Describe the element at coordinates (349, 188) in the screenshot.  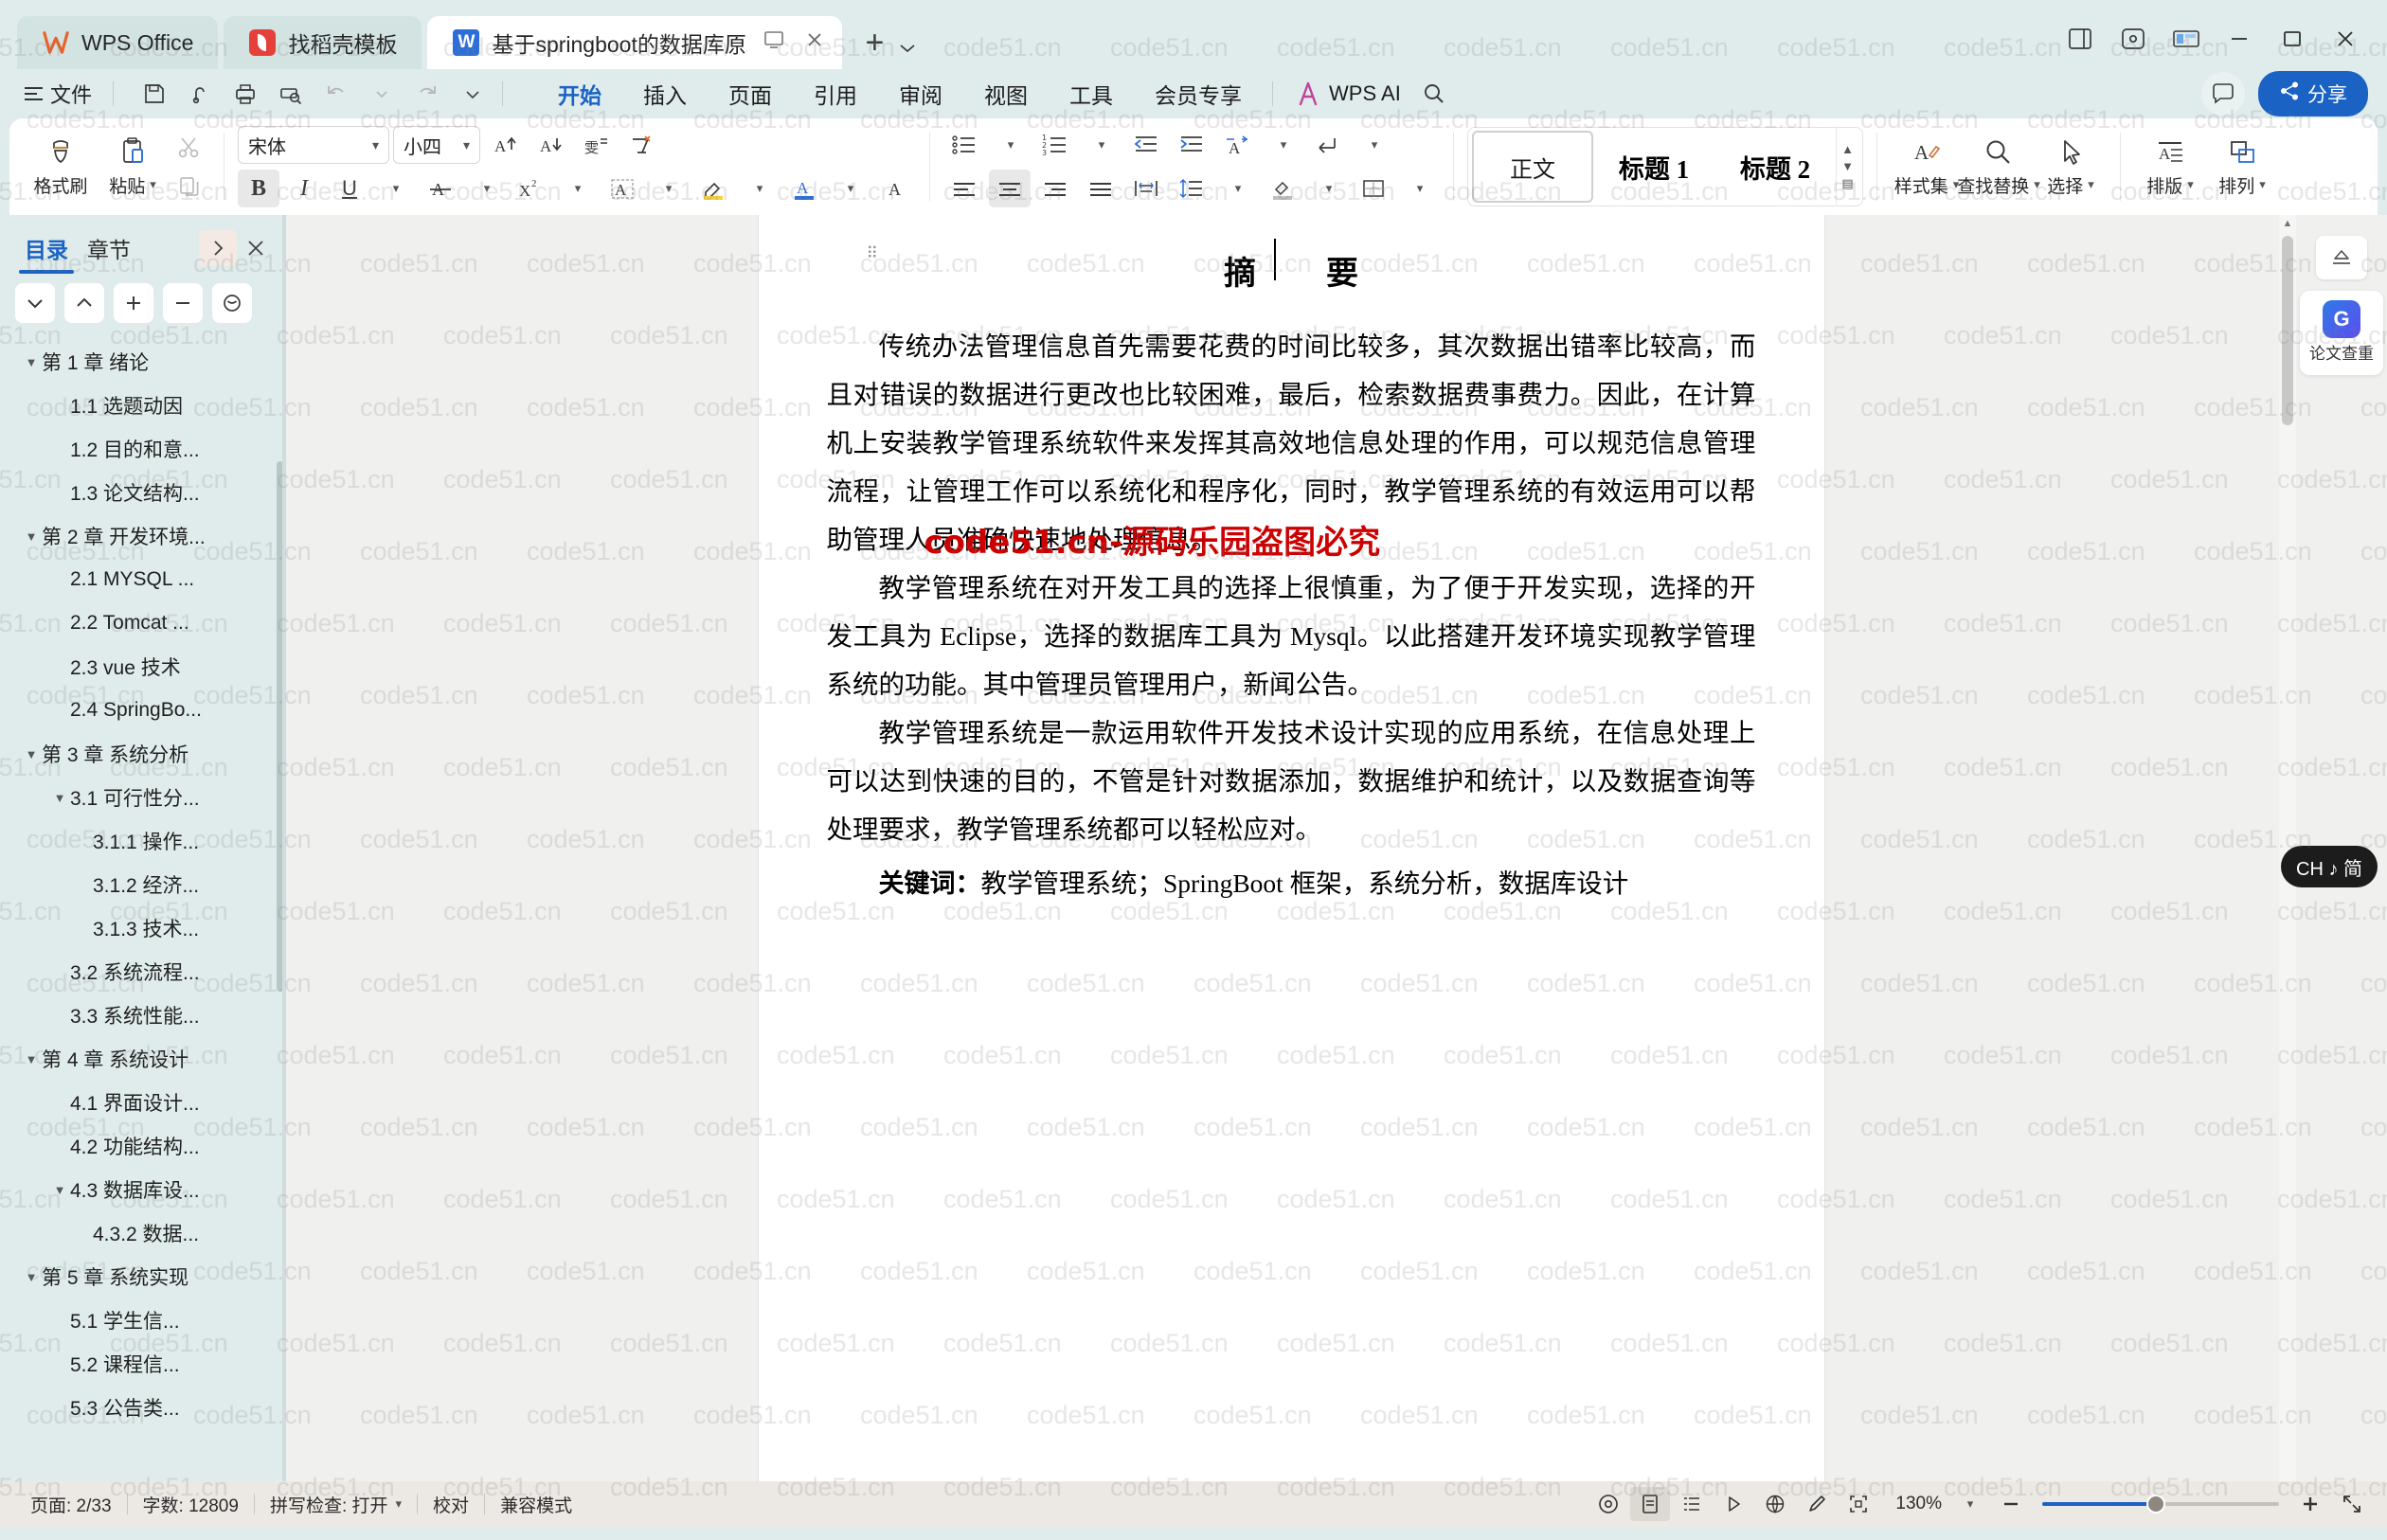
I see `underline-button: U` at that location.